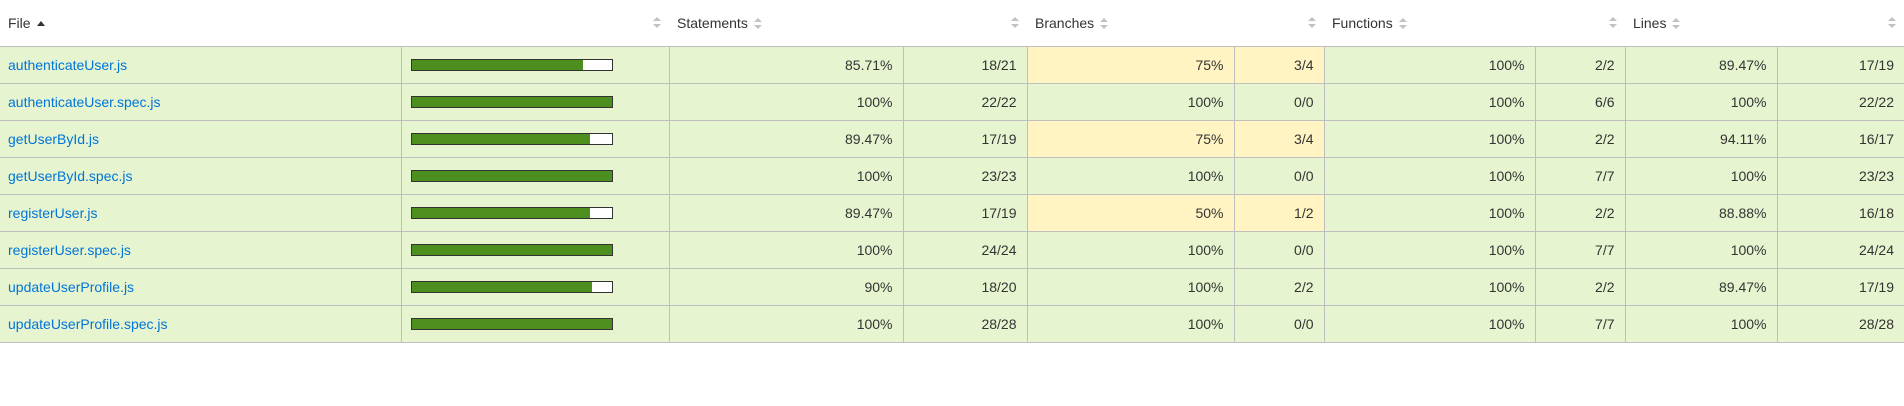 The height and width of the screenshot is (406, 1904). Describe the element at coordinates (1840, 176) in the screenshot. I see `lines-count: 23/23` at that location.